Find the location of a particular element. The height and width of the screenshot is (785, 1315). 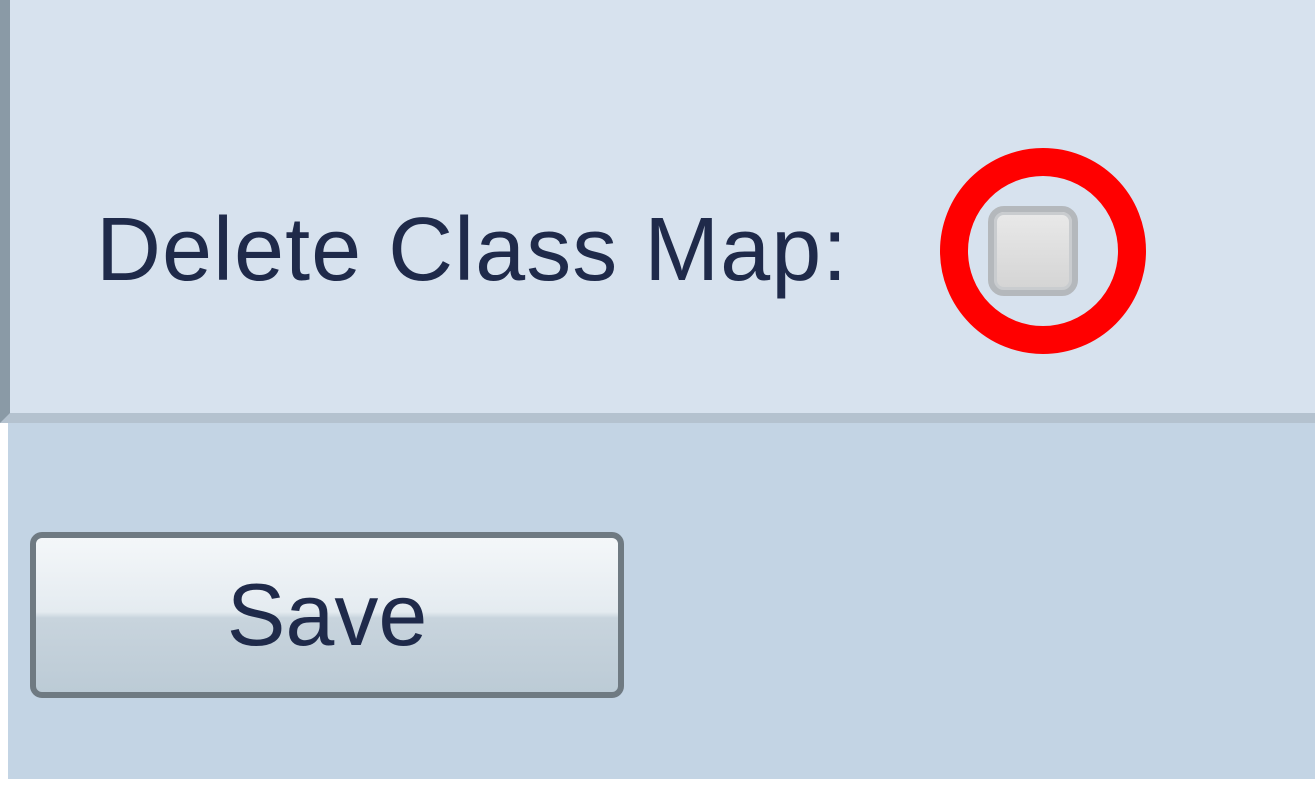

save-button: Save is located at coordinates (327, 615).